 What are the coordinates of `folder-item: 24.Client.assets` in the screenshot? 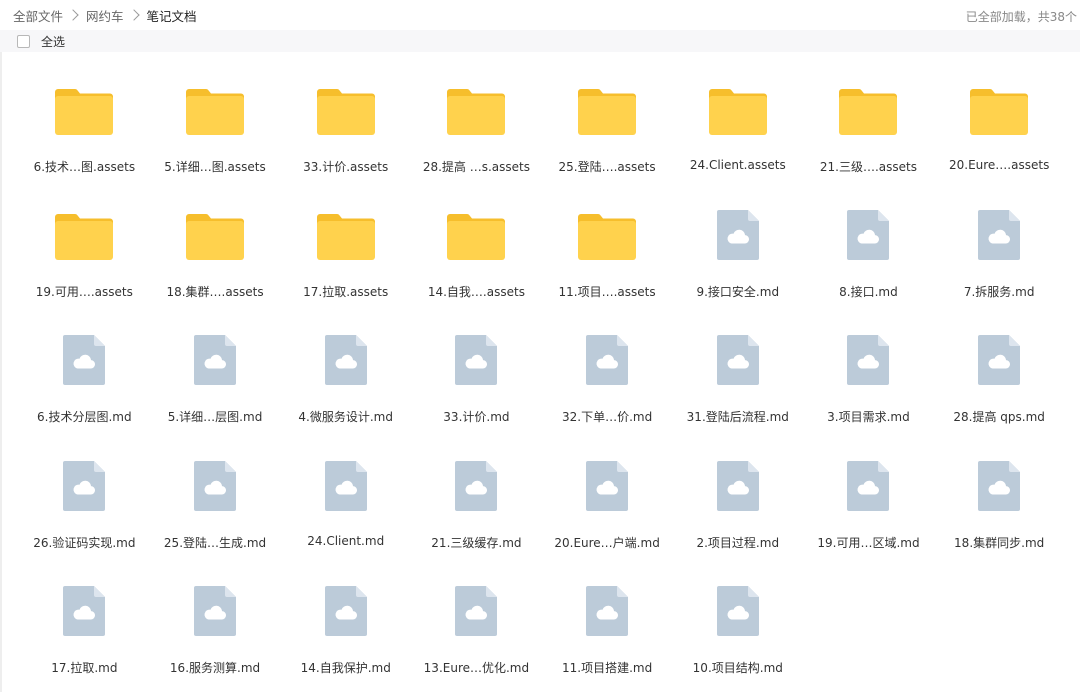 It's located at (737, 114).